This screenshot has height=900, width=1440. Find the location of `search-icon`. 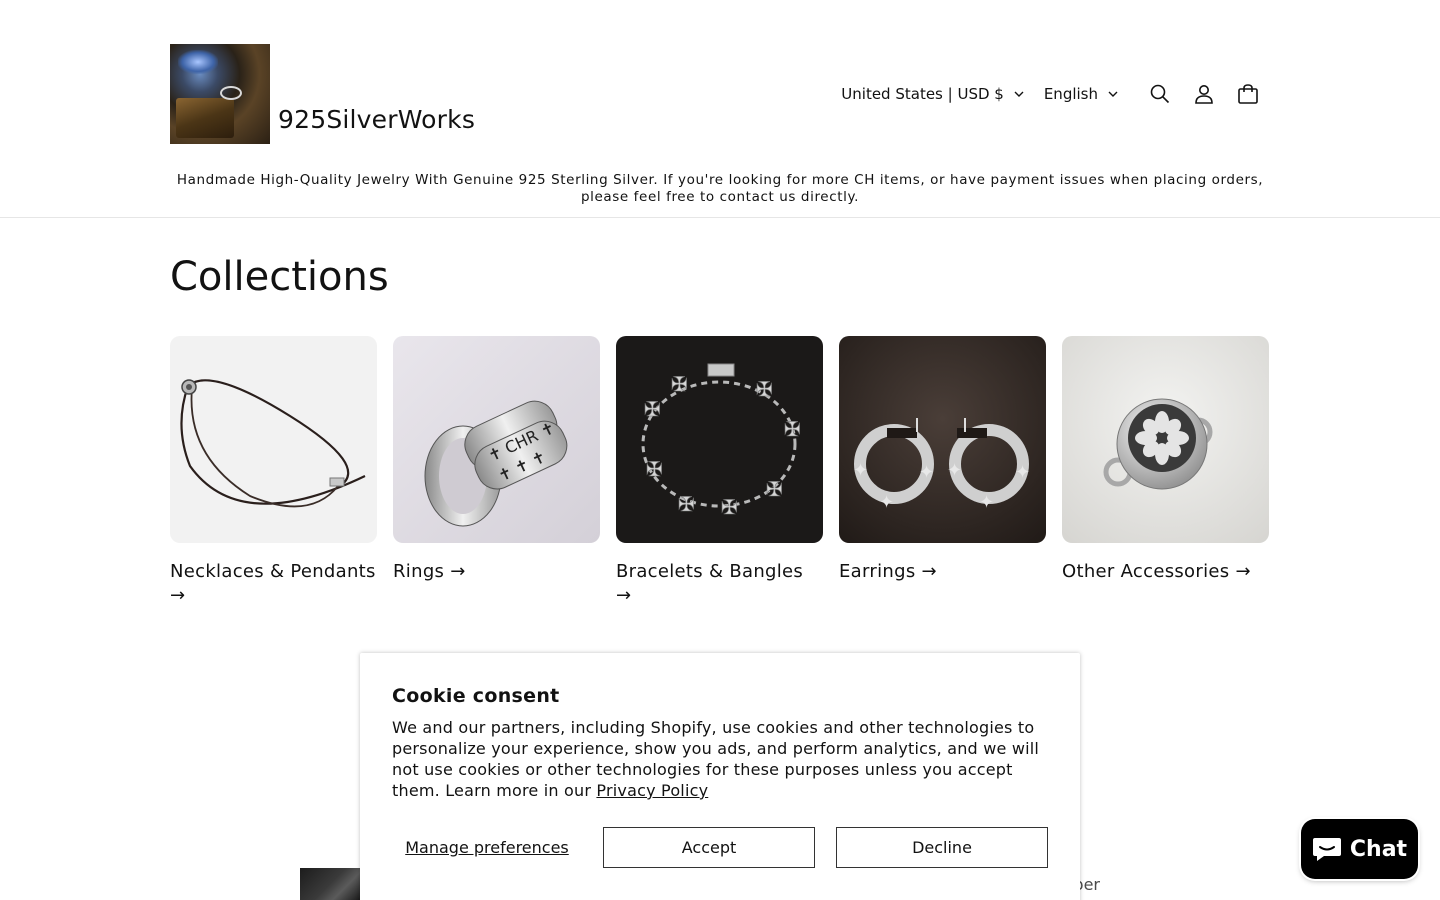

search-icon is located at coordinates (1160, 94).